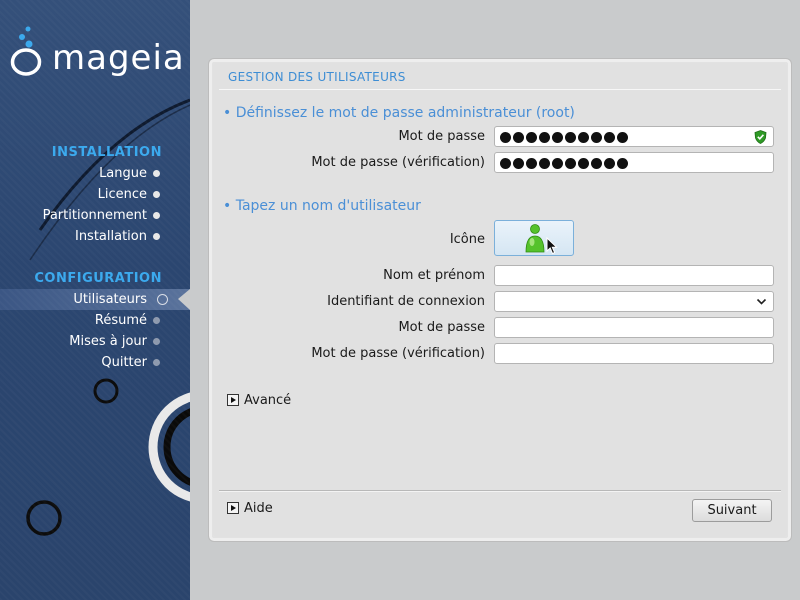  I want to click on shield-check-icon, so click(760, 137).